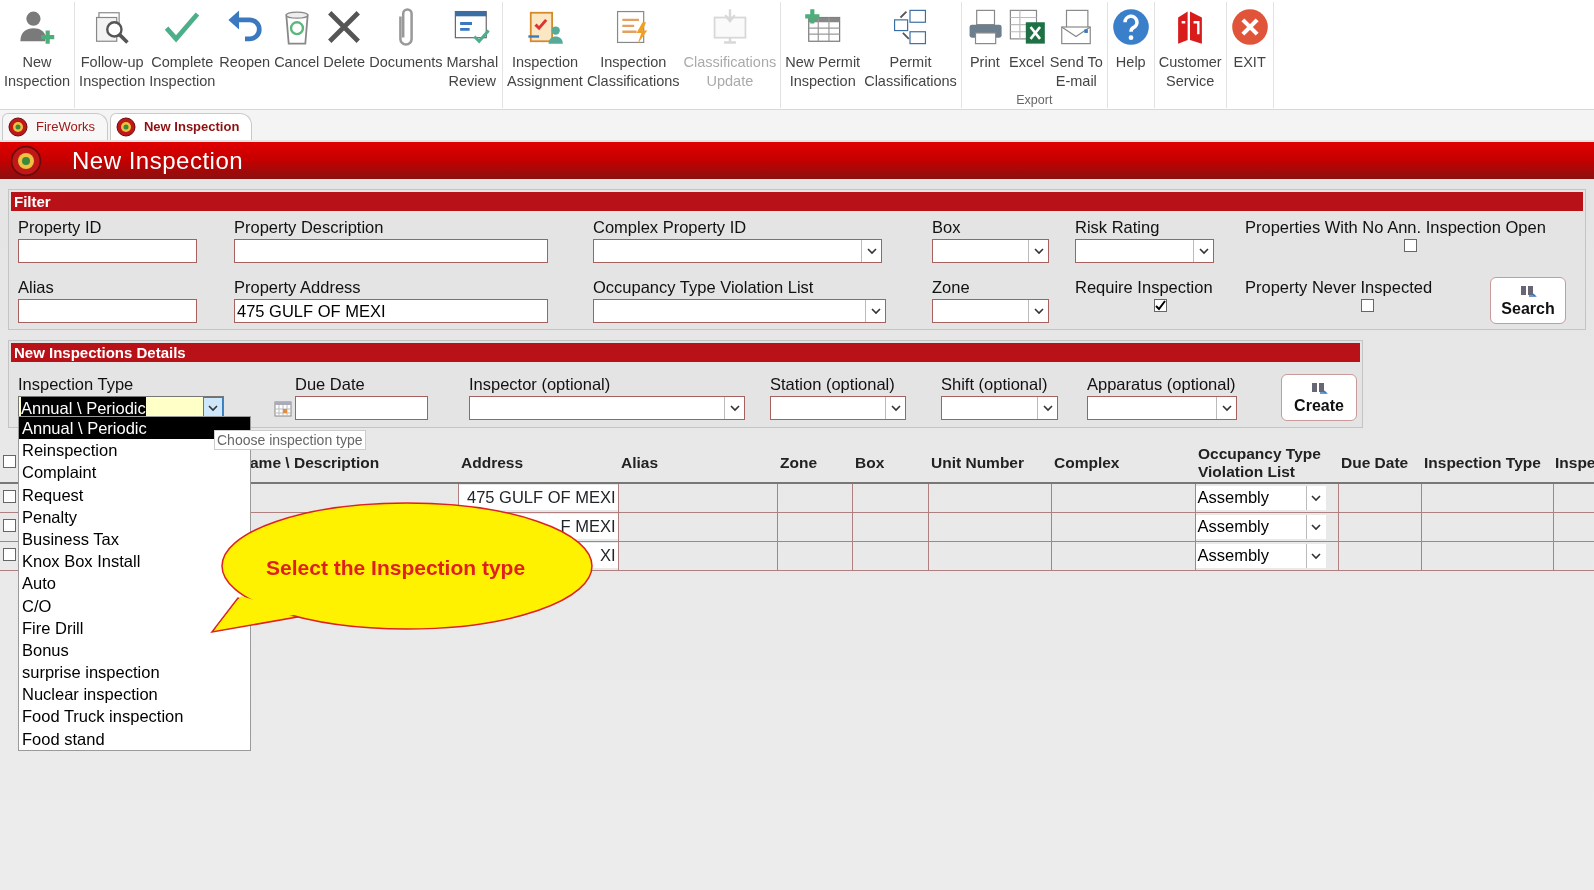 This screenshot has height=890, width=1594. Describe the element at coordinates (330, 384) in the screenshot. I see `field-label: Due Date` at that location.